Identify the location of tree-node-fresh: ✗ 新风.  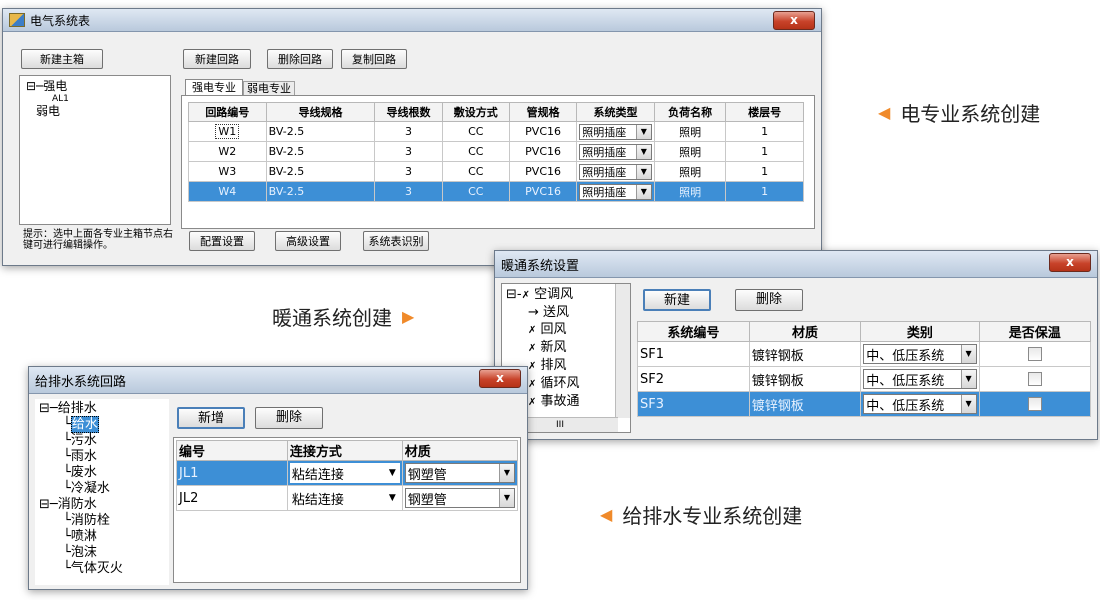
(543, 348).